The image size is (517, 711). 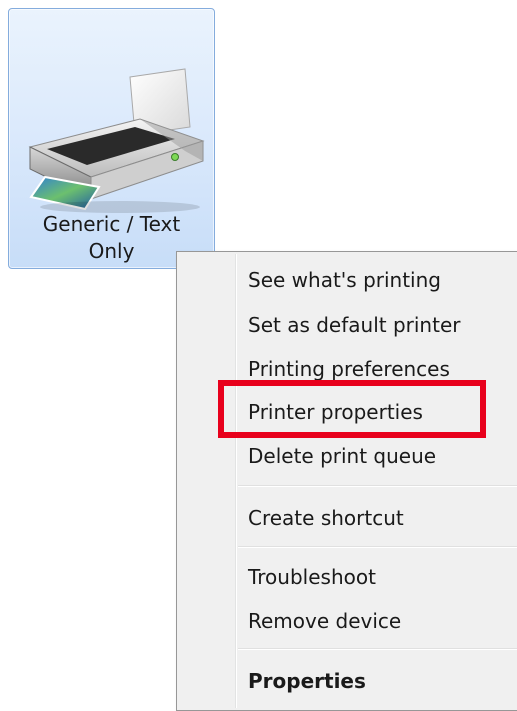 I want to click on menu-item-properties: Properties, so click(x=307, y=681).